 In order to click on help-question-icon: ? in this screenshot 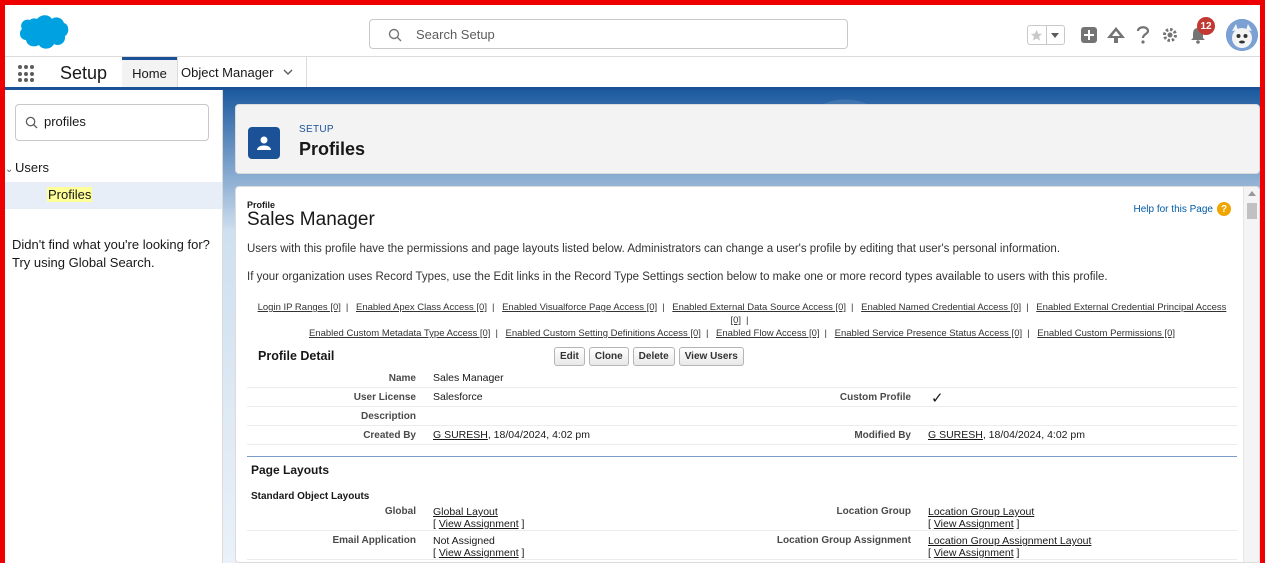, I will do `click(1224, 209)`.